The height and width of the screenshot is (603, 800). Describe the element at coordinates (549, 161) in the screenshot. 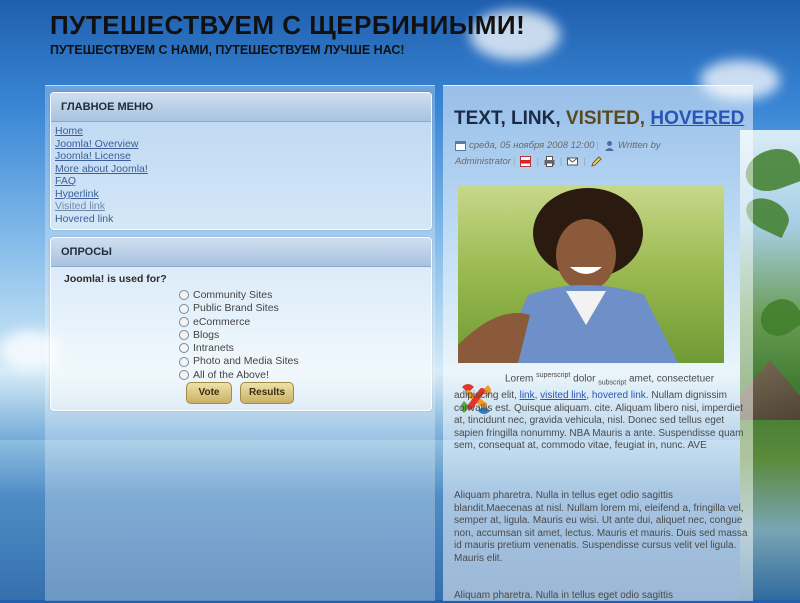

I see `print-icon` at that location.